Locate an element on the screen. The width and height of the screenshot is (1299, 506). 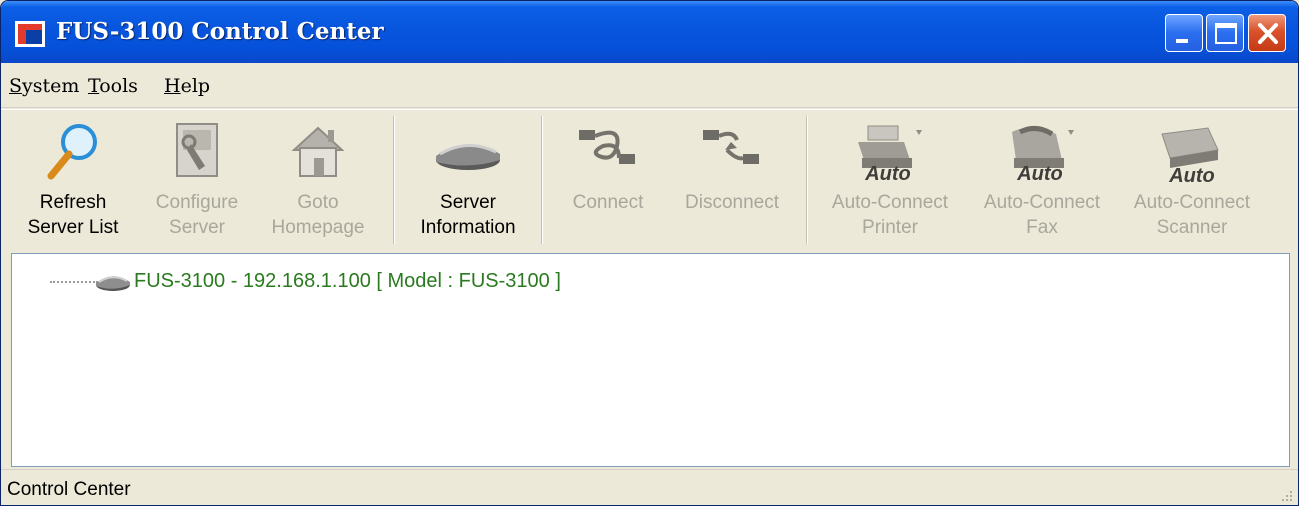
menu-help: Help is located at coordinates (187, 86).